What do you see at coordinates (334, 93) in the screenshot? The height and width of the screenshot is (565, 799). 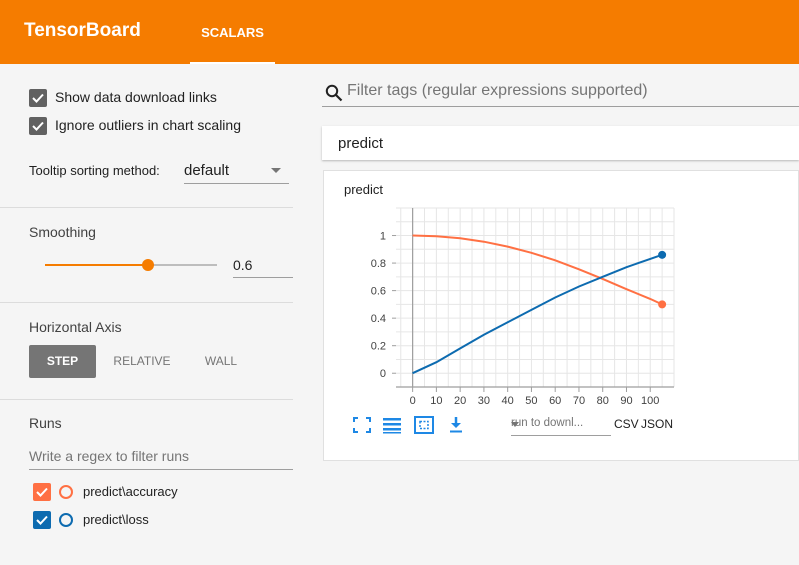 I see `search-icon` at bounding box center [334, 93].